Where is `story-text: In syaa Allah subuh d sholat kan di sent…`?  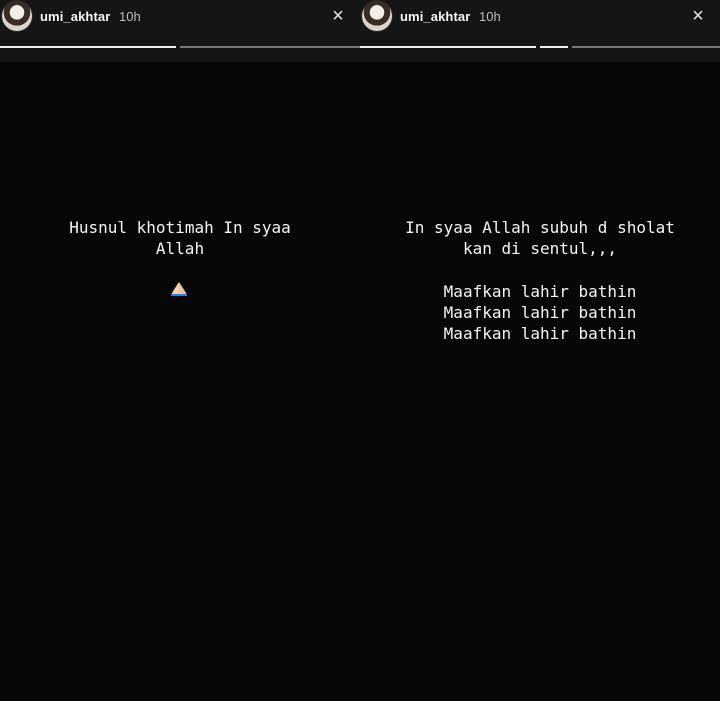 story-text: In syaa Allah subuh d sholat kan di sent… is located at coordinates (540, 238).